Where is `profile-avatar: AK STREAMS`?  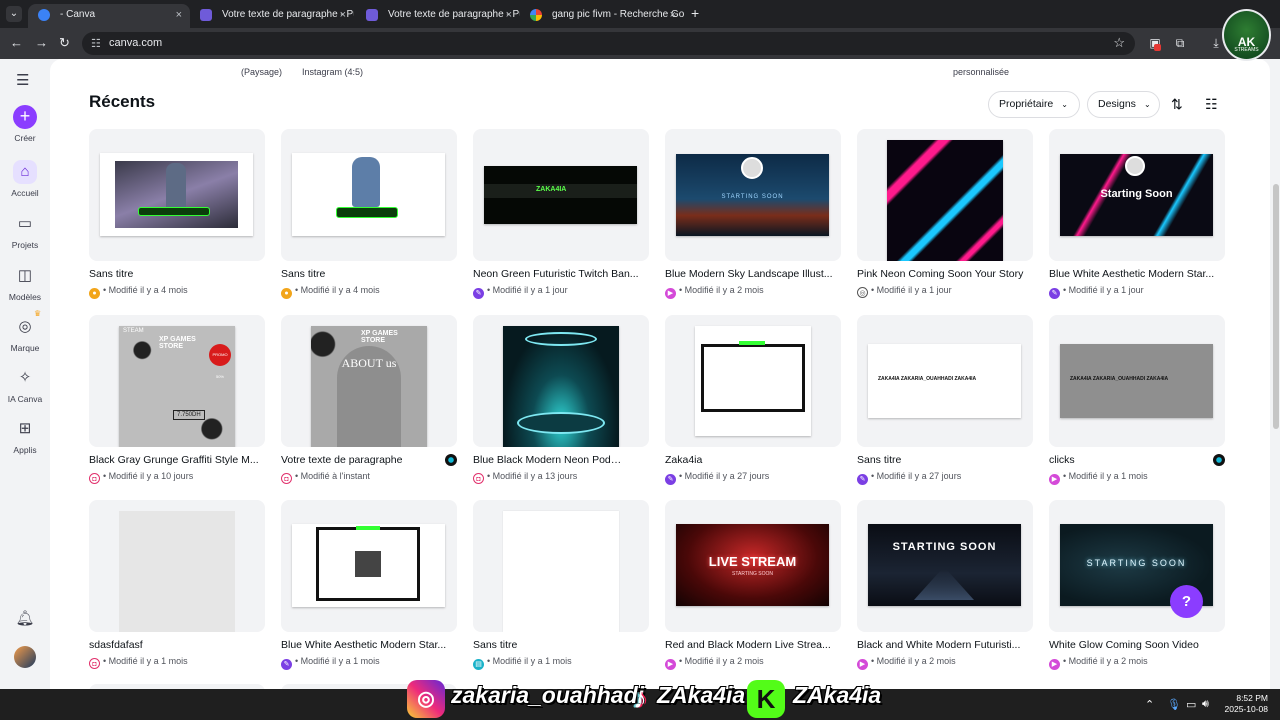 profile-avatar: AK STREAMS is located at coordinates (1246, 35).